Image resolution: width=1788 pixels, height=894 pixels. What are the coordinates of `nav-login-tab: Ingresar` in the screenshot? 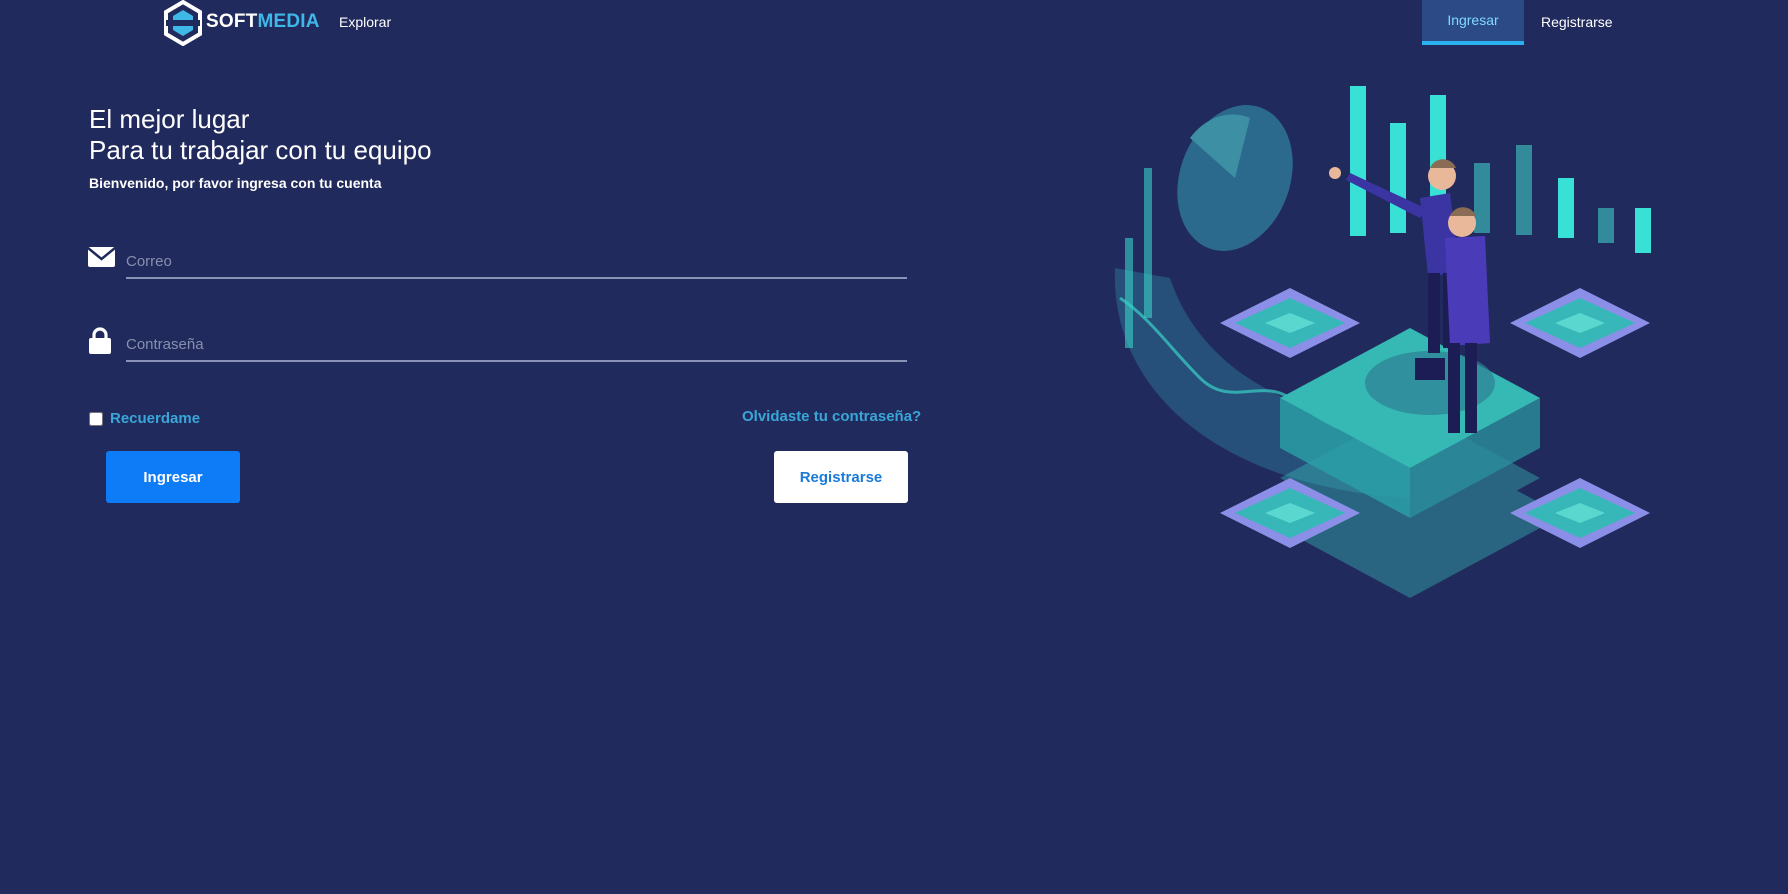 It's located at (1473, 22).